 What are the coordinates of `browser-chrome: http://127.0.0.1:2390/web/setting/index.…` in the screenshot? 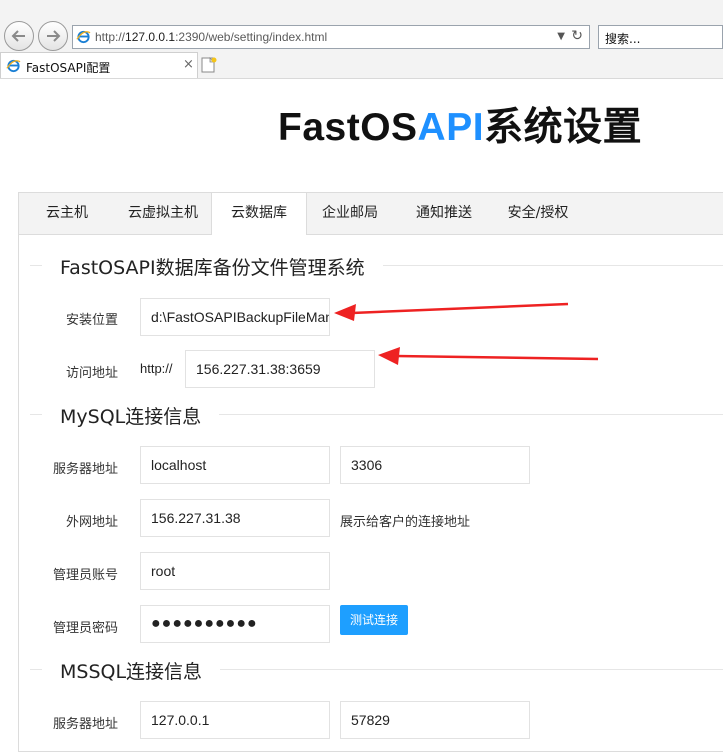 It's located at (361, 39).